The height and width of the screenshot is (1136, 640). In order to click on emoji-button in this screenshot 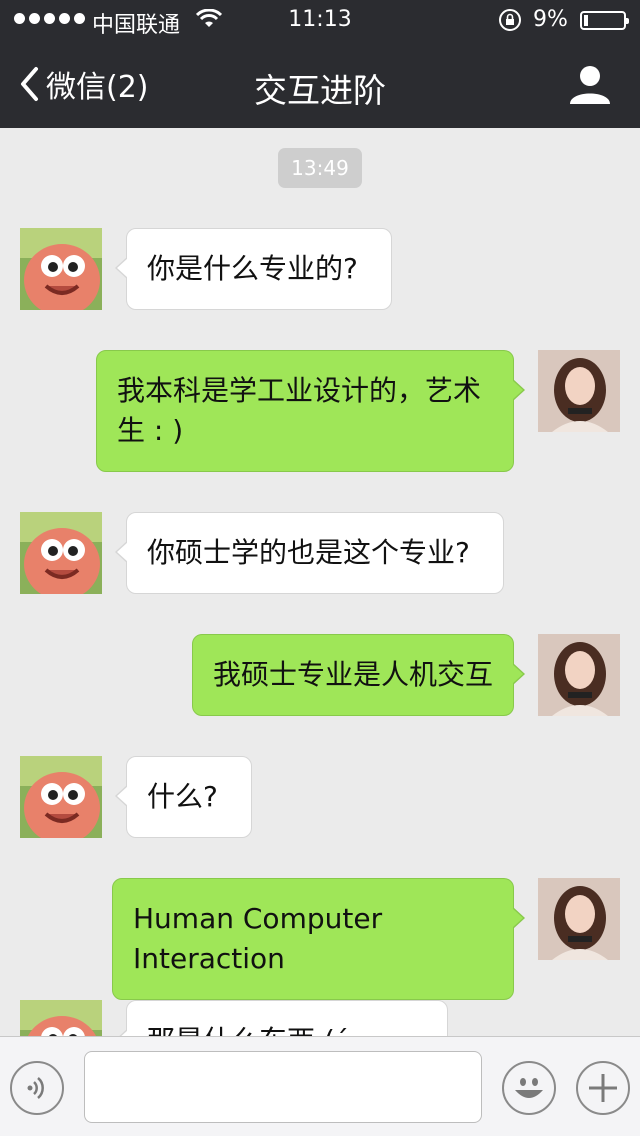, I will do `click(529, 1088)`.